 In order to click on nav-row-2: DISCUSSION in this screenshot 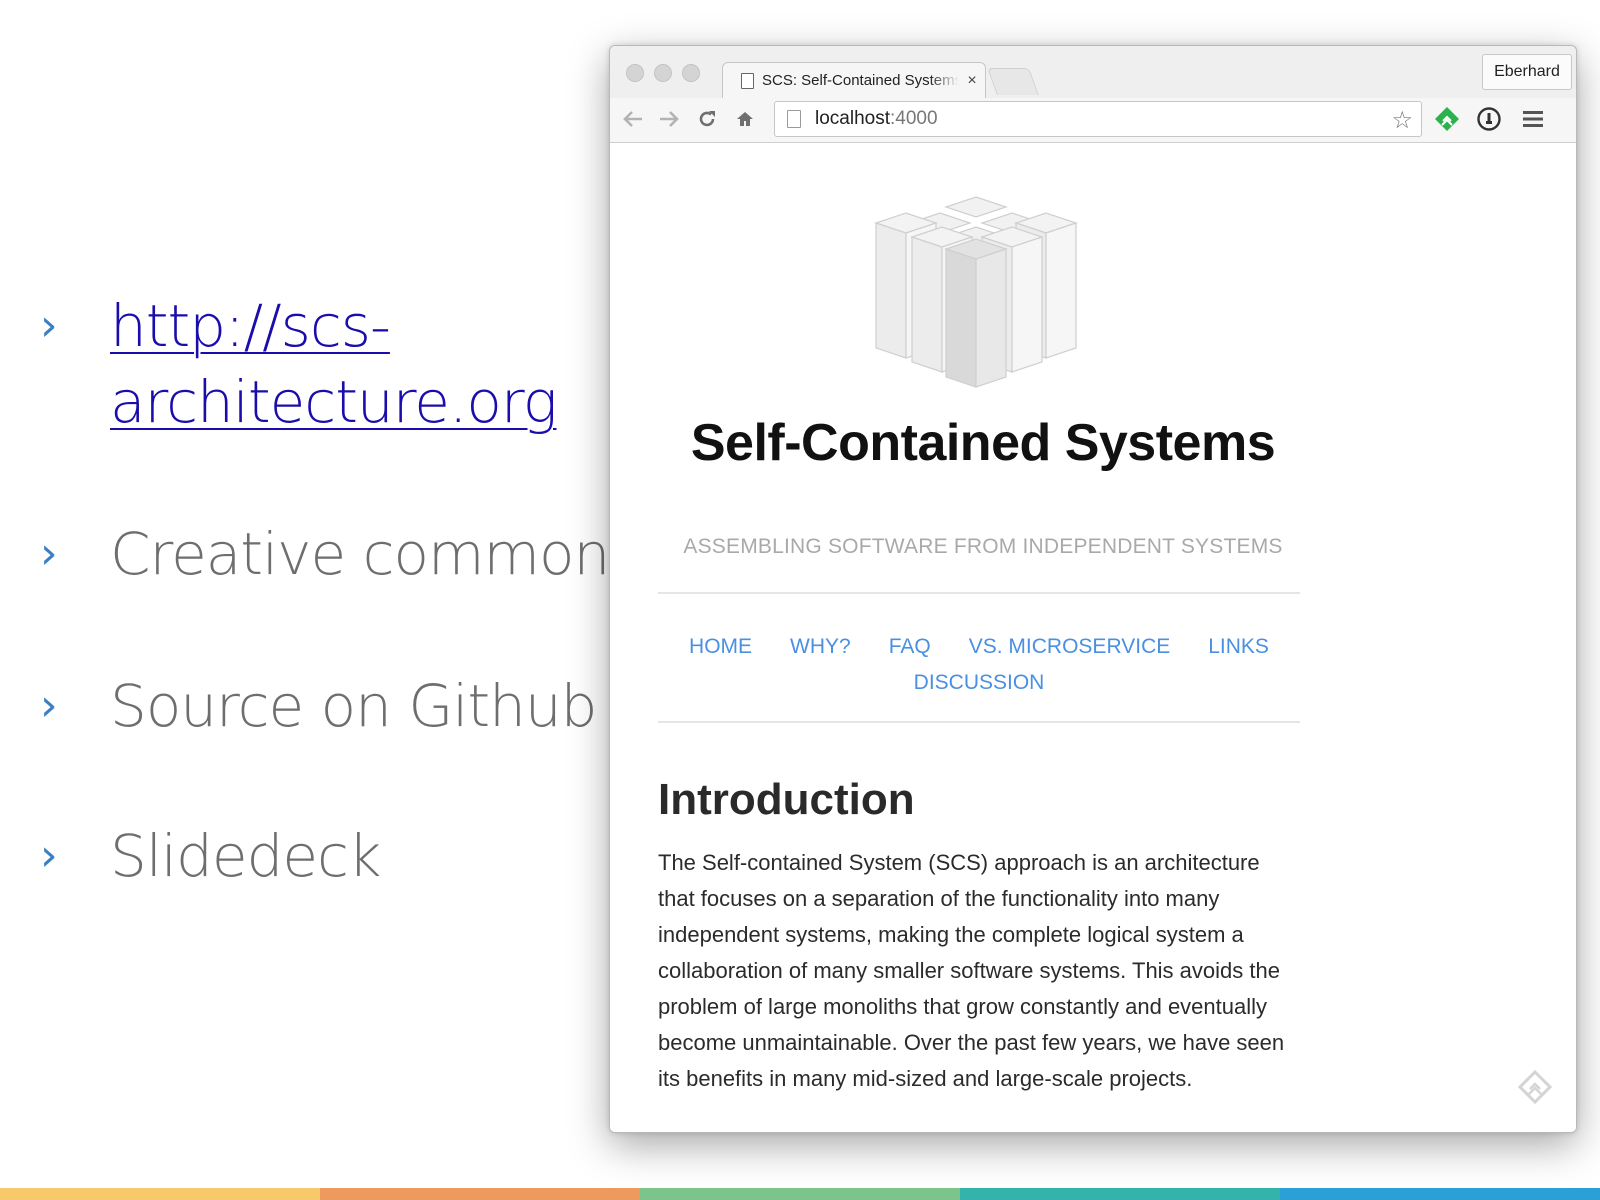, I will do `click(979, 683)`.